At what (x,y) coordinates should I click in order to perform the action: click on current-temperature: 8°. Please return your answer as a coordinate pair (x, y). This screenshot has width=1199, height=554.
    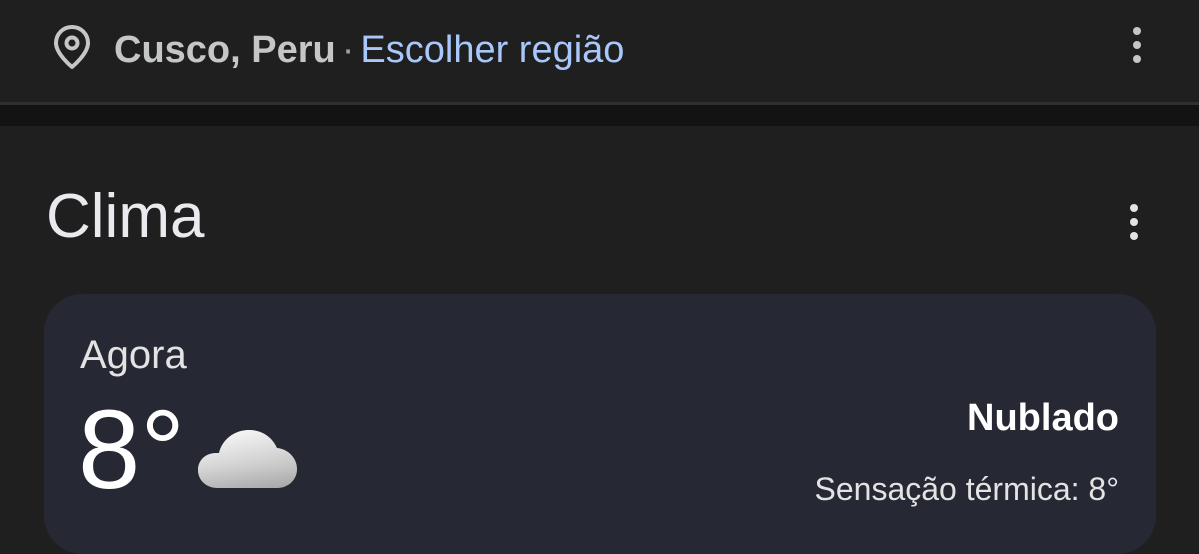
    Looking at the image, I should click on (132, 449).